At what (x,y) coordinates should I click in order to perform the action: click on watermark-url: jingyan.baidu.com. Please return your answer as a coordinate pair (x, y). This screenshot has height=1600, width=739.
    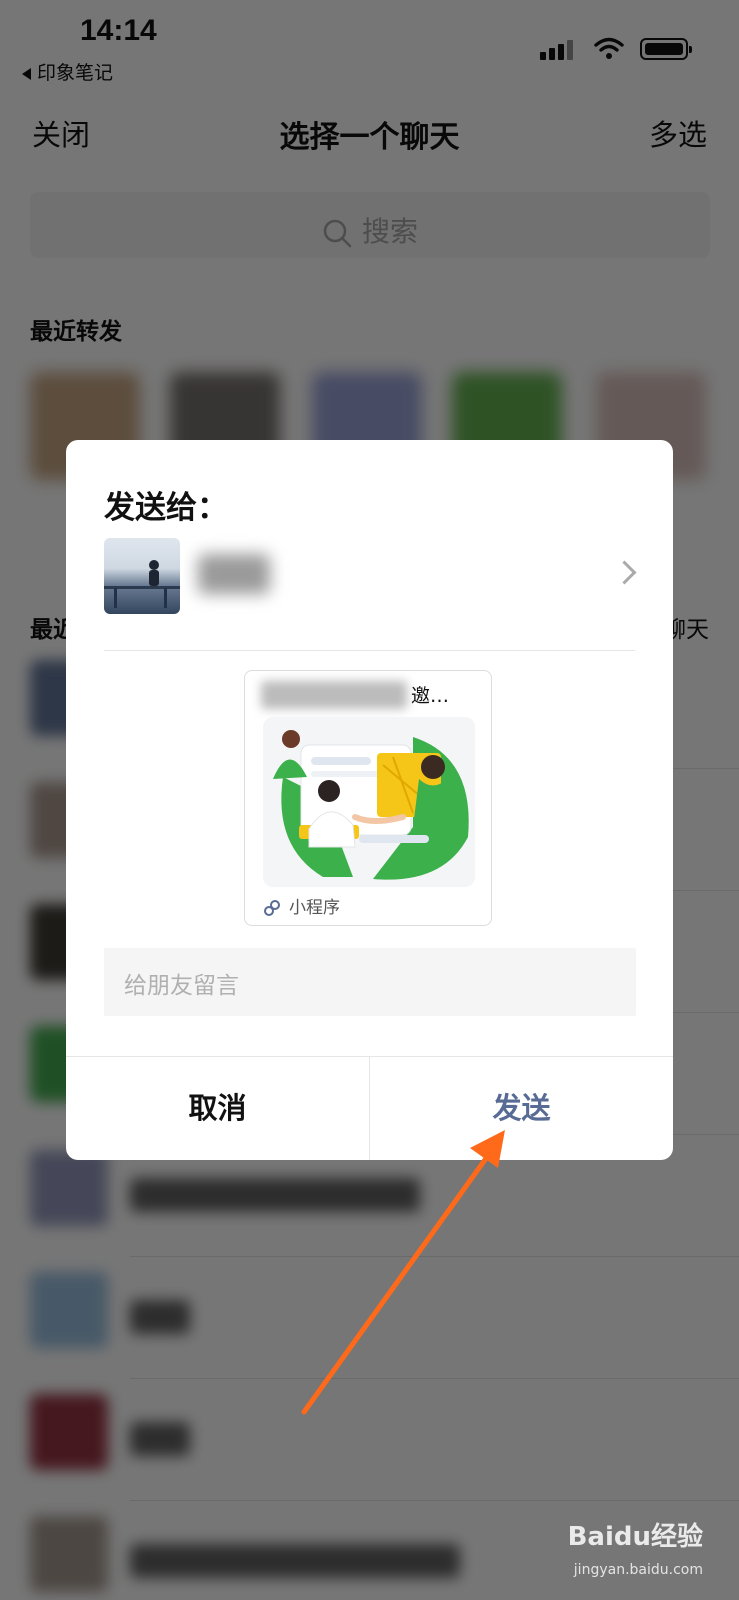
    Looking at the image, I should click on (638, 1570).